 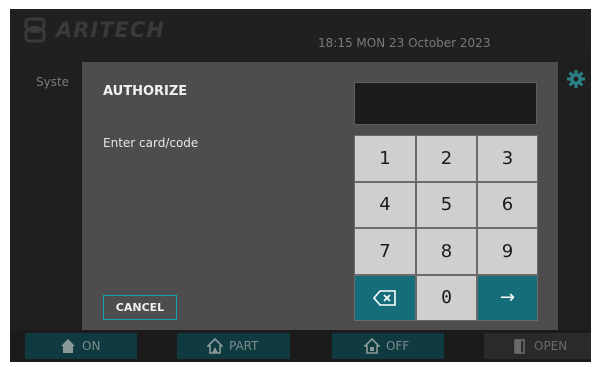 I want to click on mode-bar: ON PART OFF OPEN, so click(x=300, y=346).